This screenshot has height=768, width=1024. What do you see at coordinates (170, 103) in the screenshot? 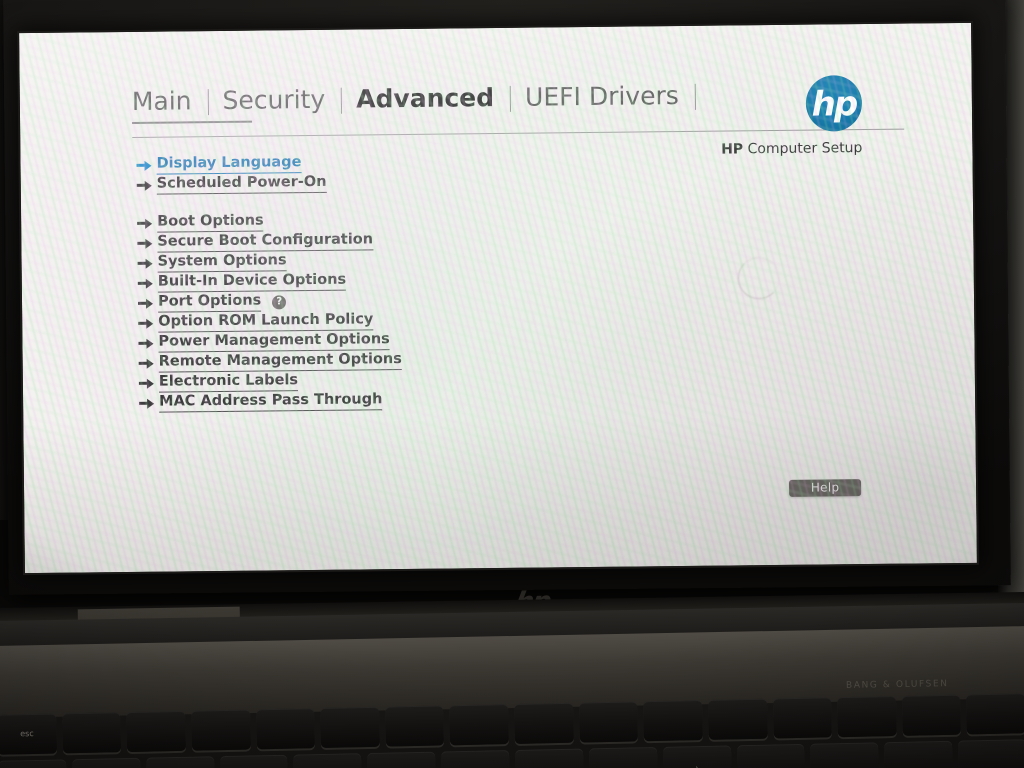
I see `tab-main: Main` at bounding box center [170, 103].